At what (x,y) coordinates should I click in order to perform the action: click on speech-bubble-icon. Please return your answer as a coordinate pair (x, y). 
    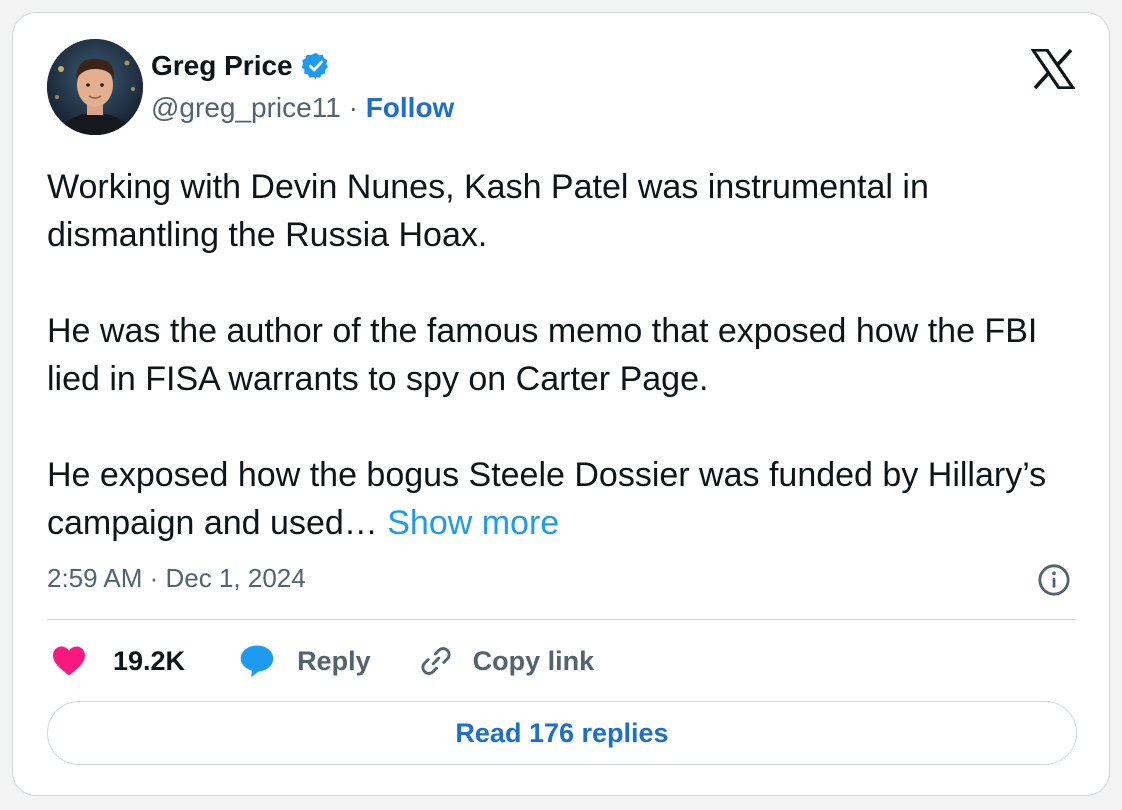
    Looking at the image, I should click on (257, 661).